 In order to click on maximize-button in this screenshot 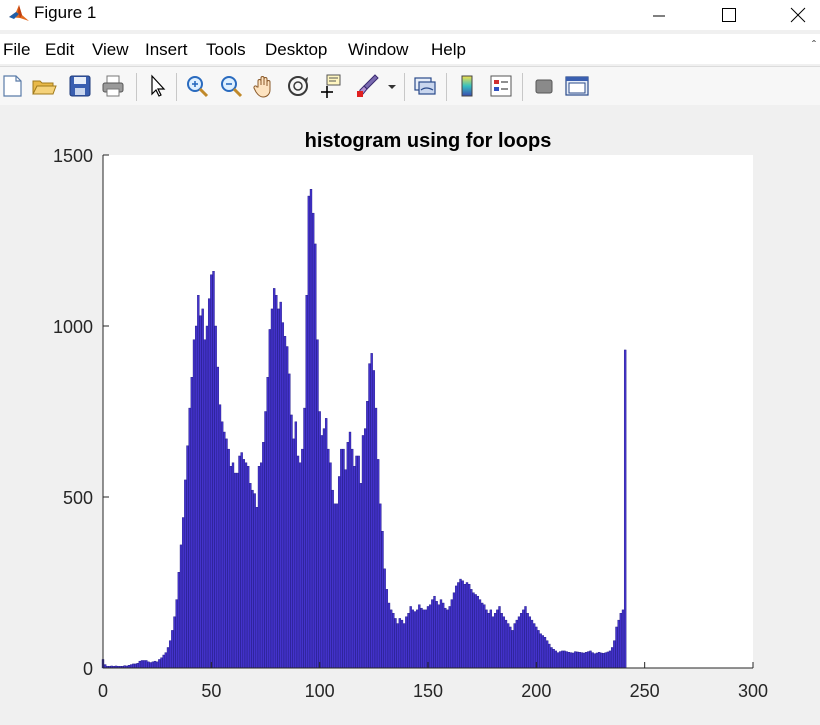, I will do `click(729, 15)`.